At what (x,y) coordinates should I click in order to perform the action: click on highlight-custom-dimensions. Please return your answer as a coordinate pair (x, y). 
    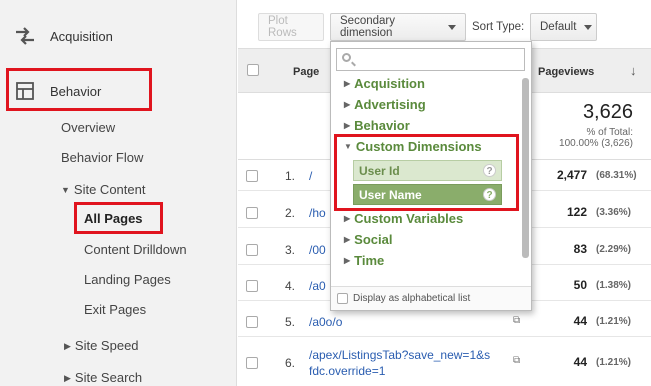
    Looking at the image, I should click on (426, 172).